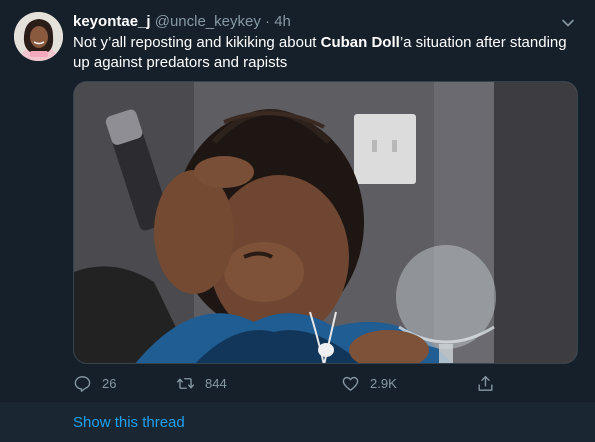 The image size is (595, 442). Describe the element at coordinates (82, 383) in the screenshot. I see `reply-icon` at that location.